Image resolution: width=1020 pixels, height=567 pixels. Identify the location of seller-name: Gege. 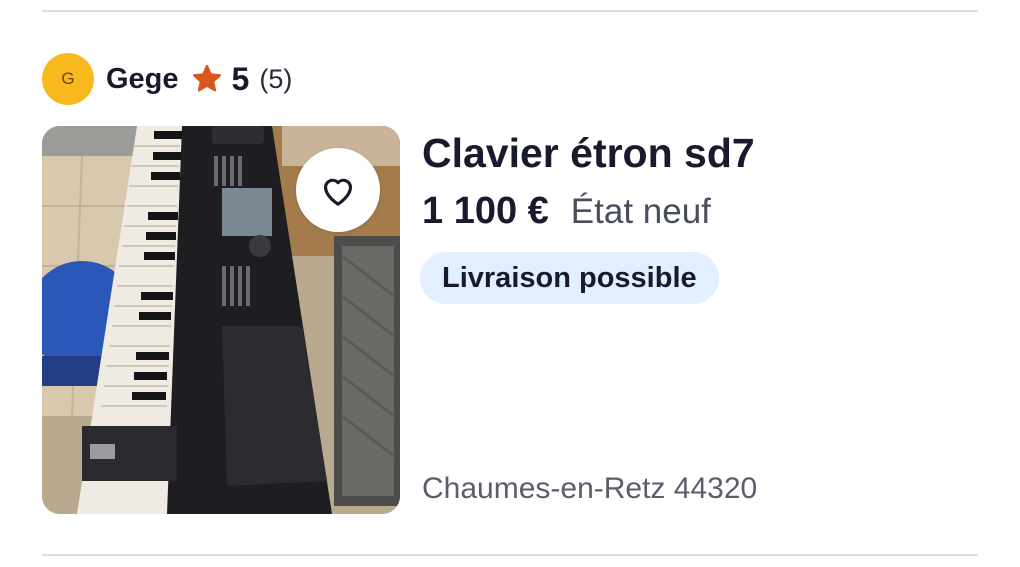
(142, 79).